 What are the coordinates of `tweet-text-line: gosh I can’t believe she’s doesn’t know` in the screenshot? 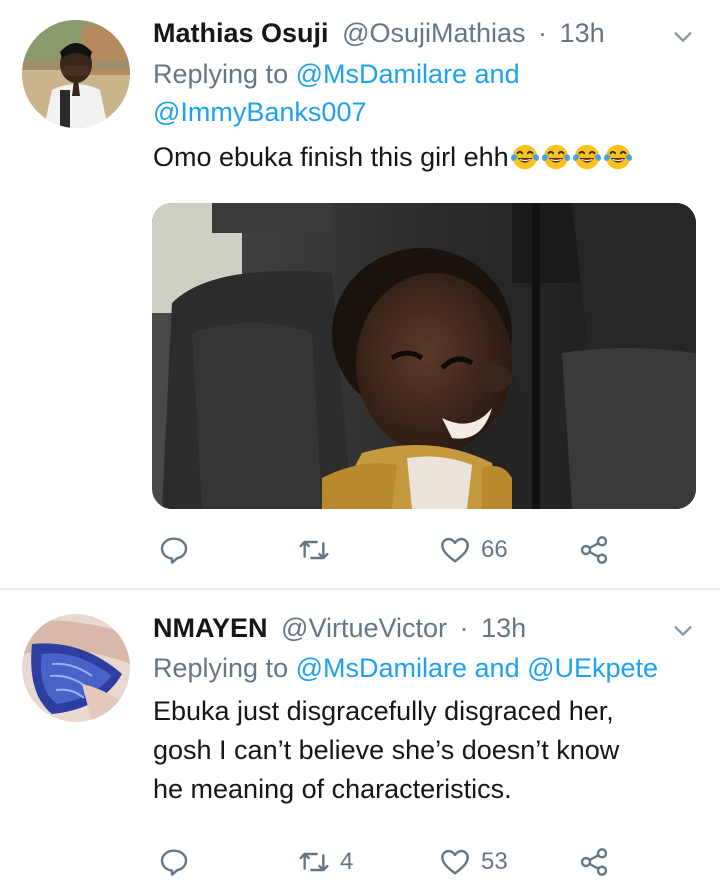 It's located at (386, 750).